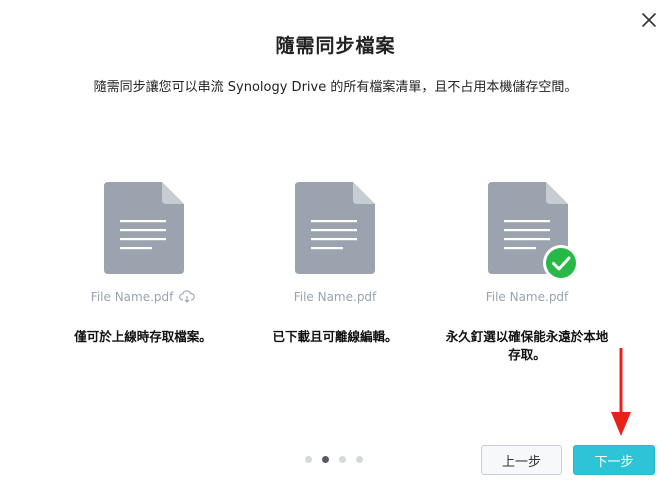 The height and width of the screenshot is (488, 671). What do you see at coordinates (649, 20) in the screenshot?
I see `close-icon` at bounding box center [649, 20].